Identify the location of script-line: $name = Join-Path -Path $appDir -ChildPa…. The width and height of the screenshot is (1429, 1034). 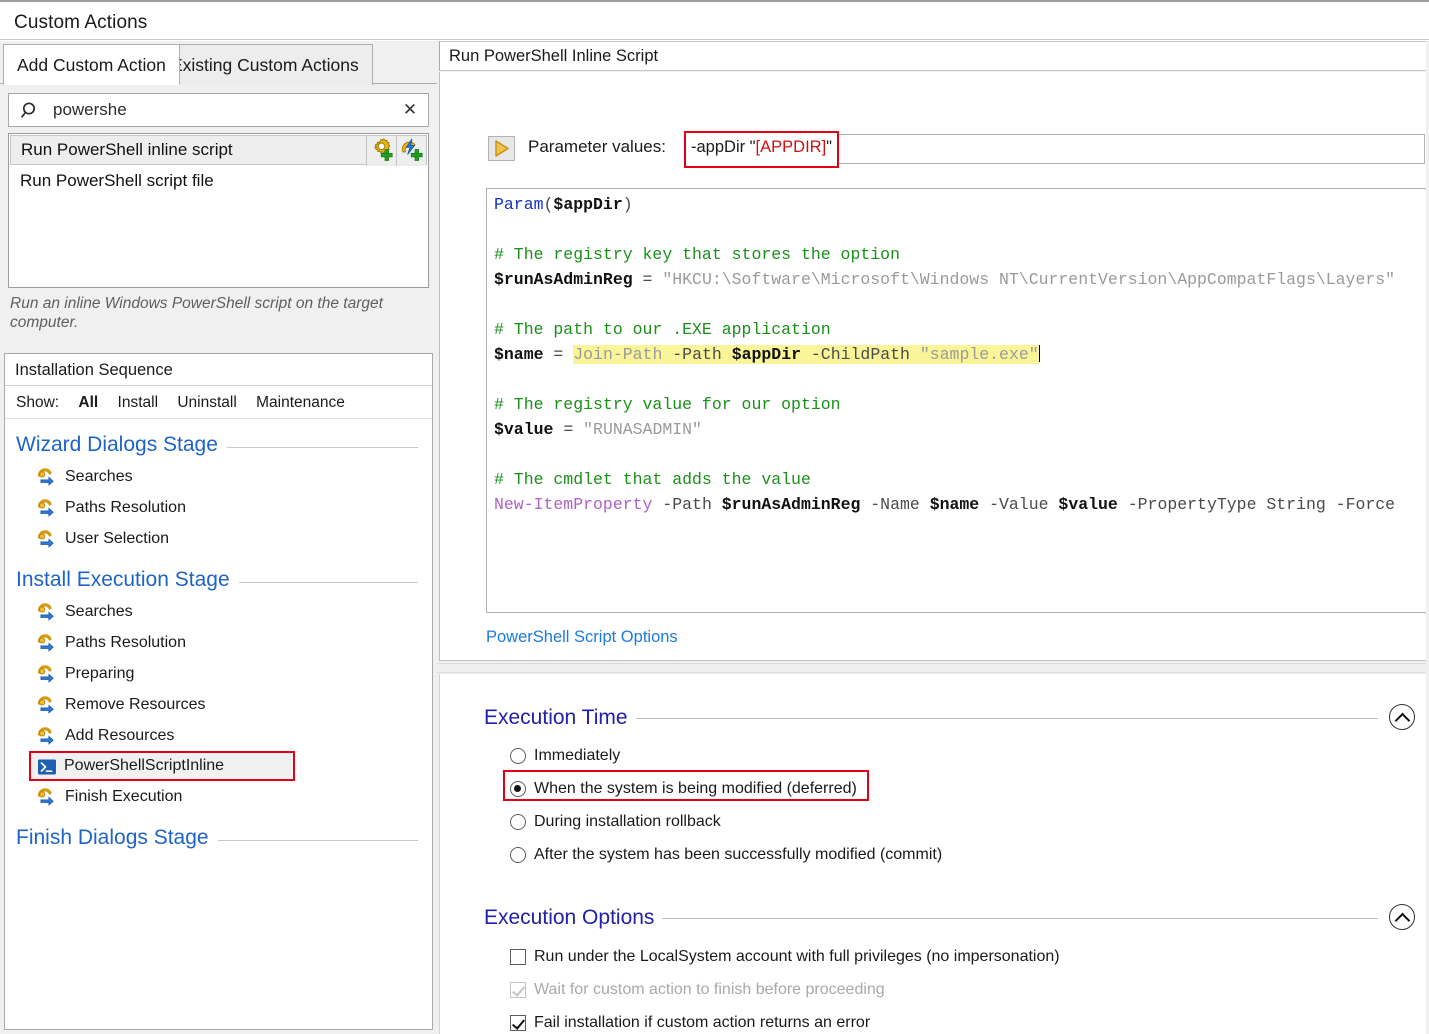
(944, 354).